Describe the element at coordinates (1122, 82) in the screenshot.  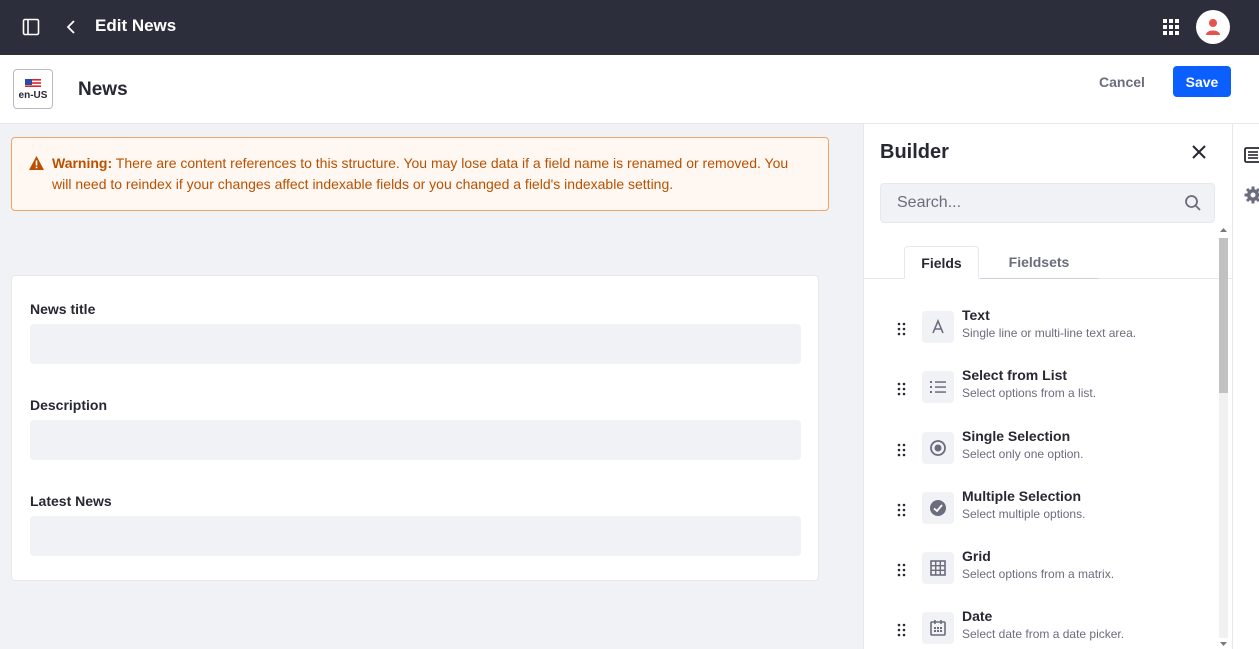
I see `cancel-button: Cancel` at that location.